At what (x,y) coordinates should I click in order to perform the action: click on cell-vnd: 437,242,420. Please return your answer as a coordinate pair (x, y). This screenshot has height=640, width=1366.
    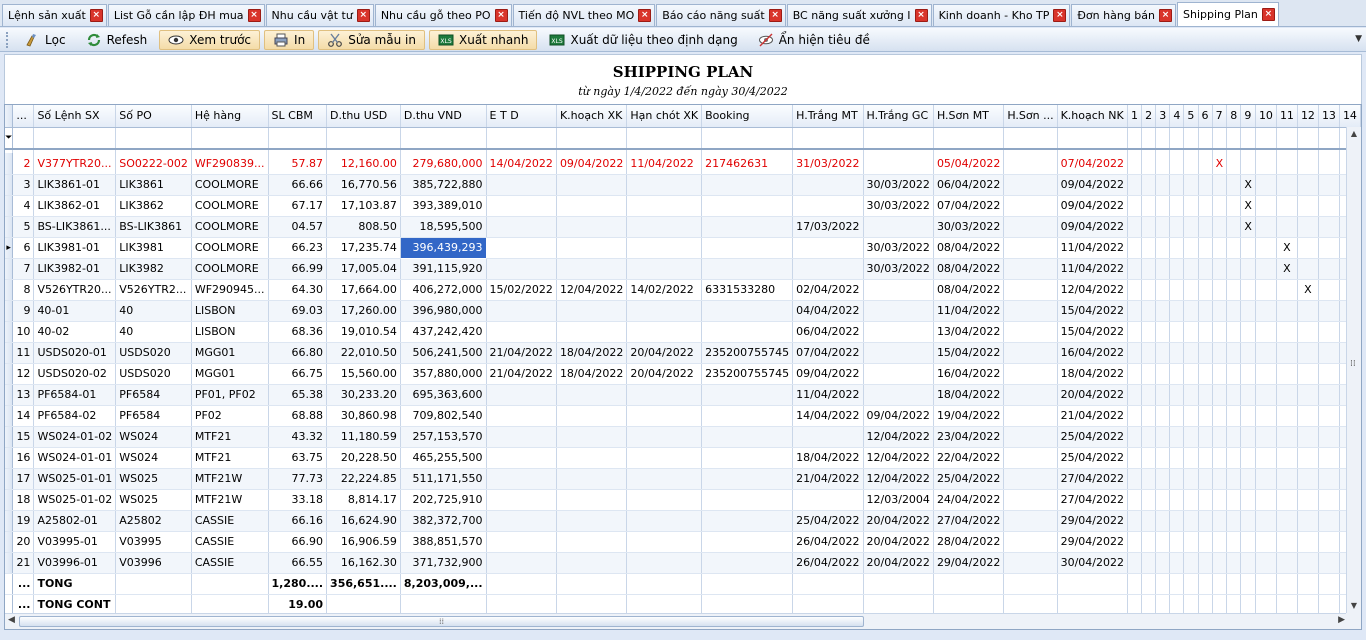
    Looking at the image, I should click on (443, 332).